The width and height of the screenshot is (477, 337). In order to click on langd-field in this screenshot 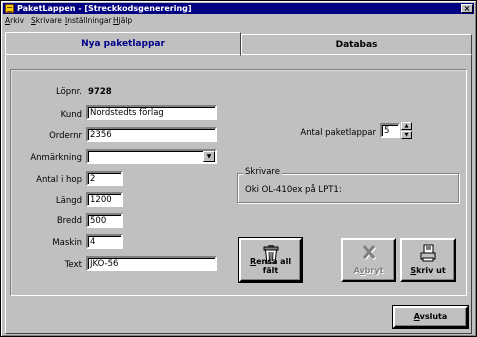, I will do `click(104, 199)`.